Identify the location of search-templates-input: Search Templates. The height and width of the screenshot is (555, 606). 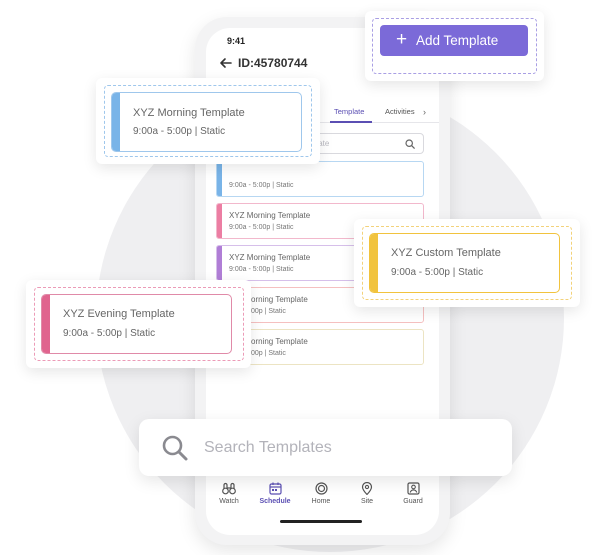
(325, 447).